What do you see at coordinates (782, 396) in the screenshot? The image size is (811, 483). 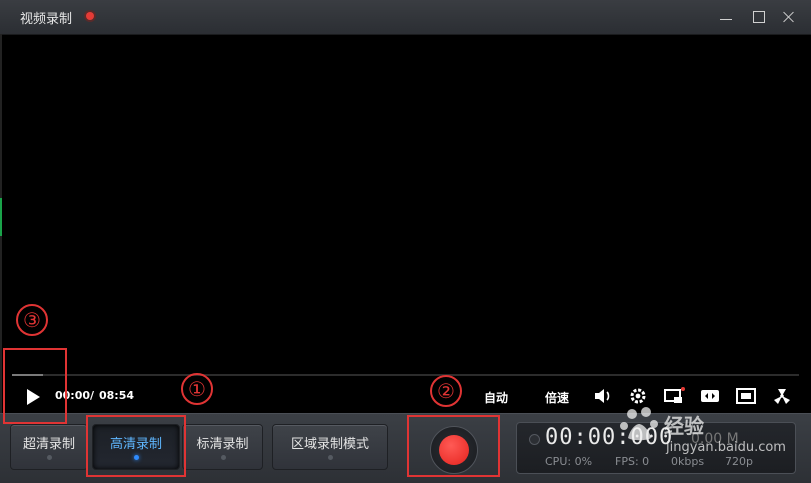 I see `radiation-icon` at bounding box center [782, 396].